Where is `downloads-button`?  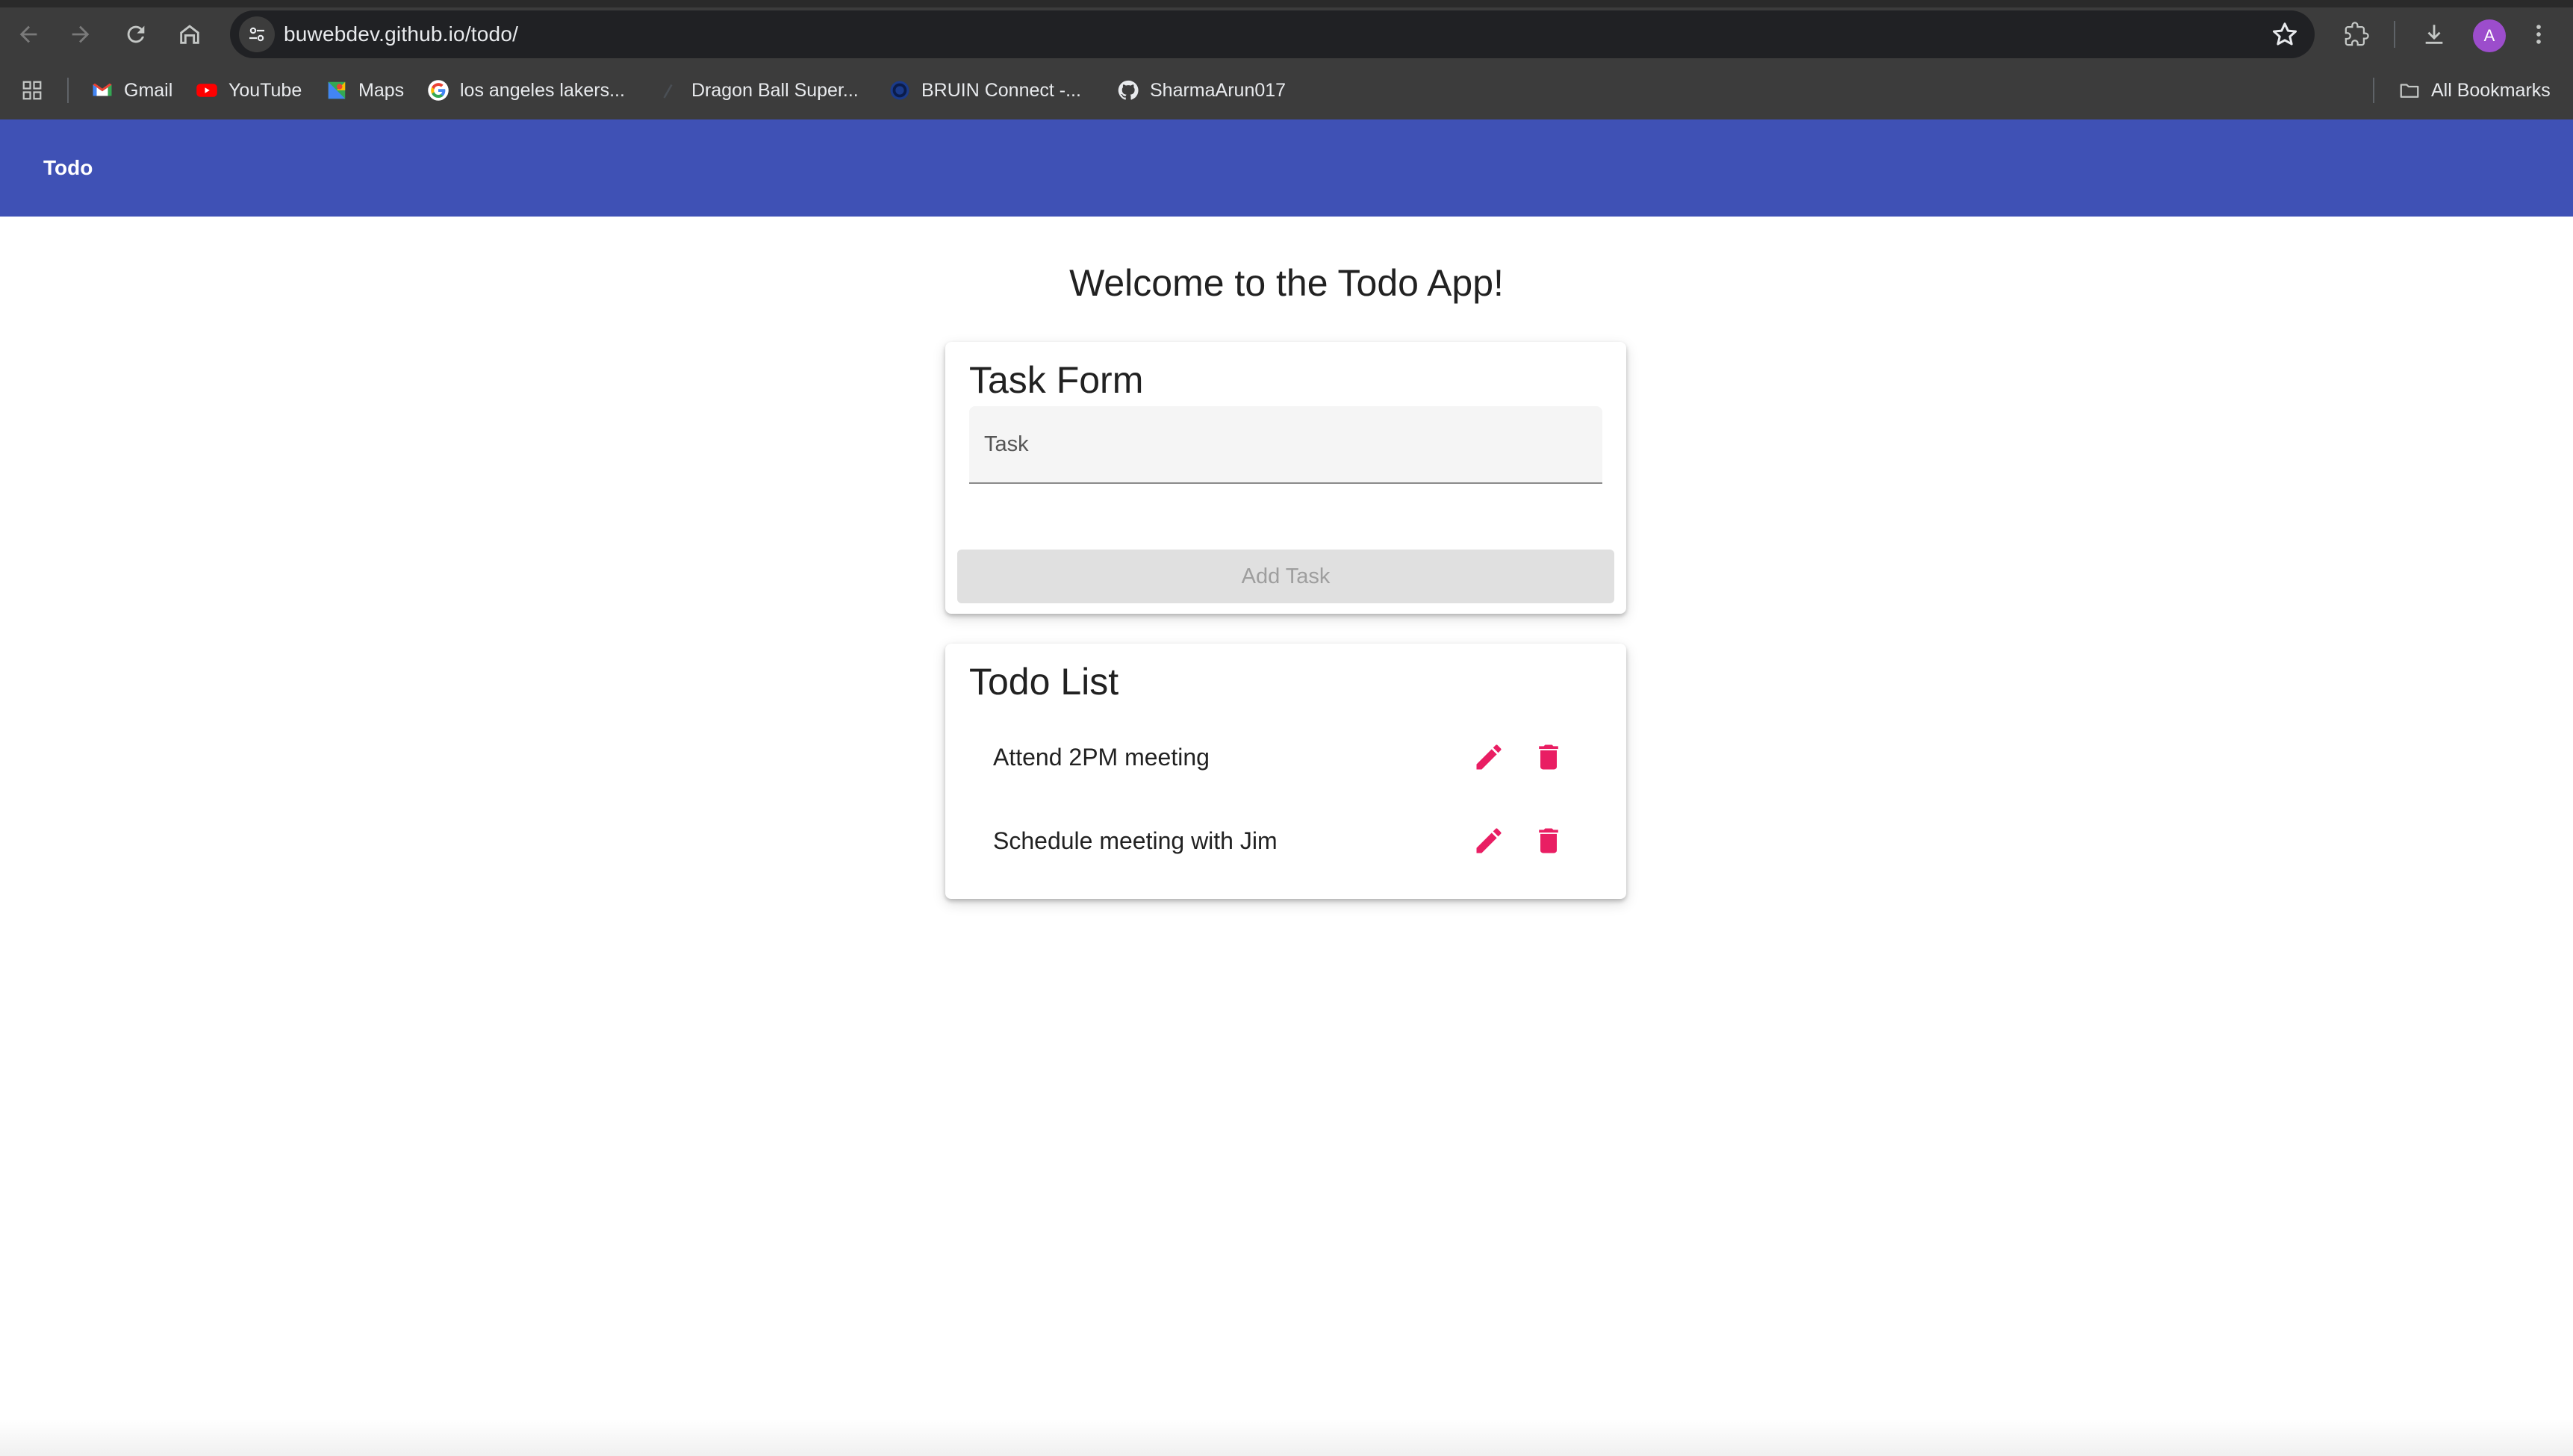
downloads-button is located at coordinates (2434, 34).